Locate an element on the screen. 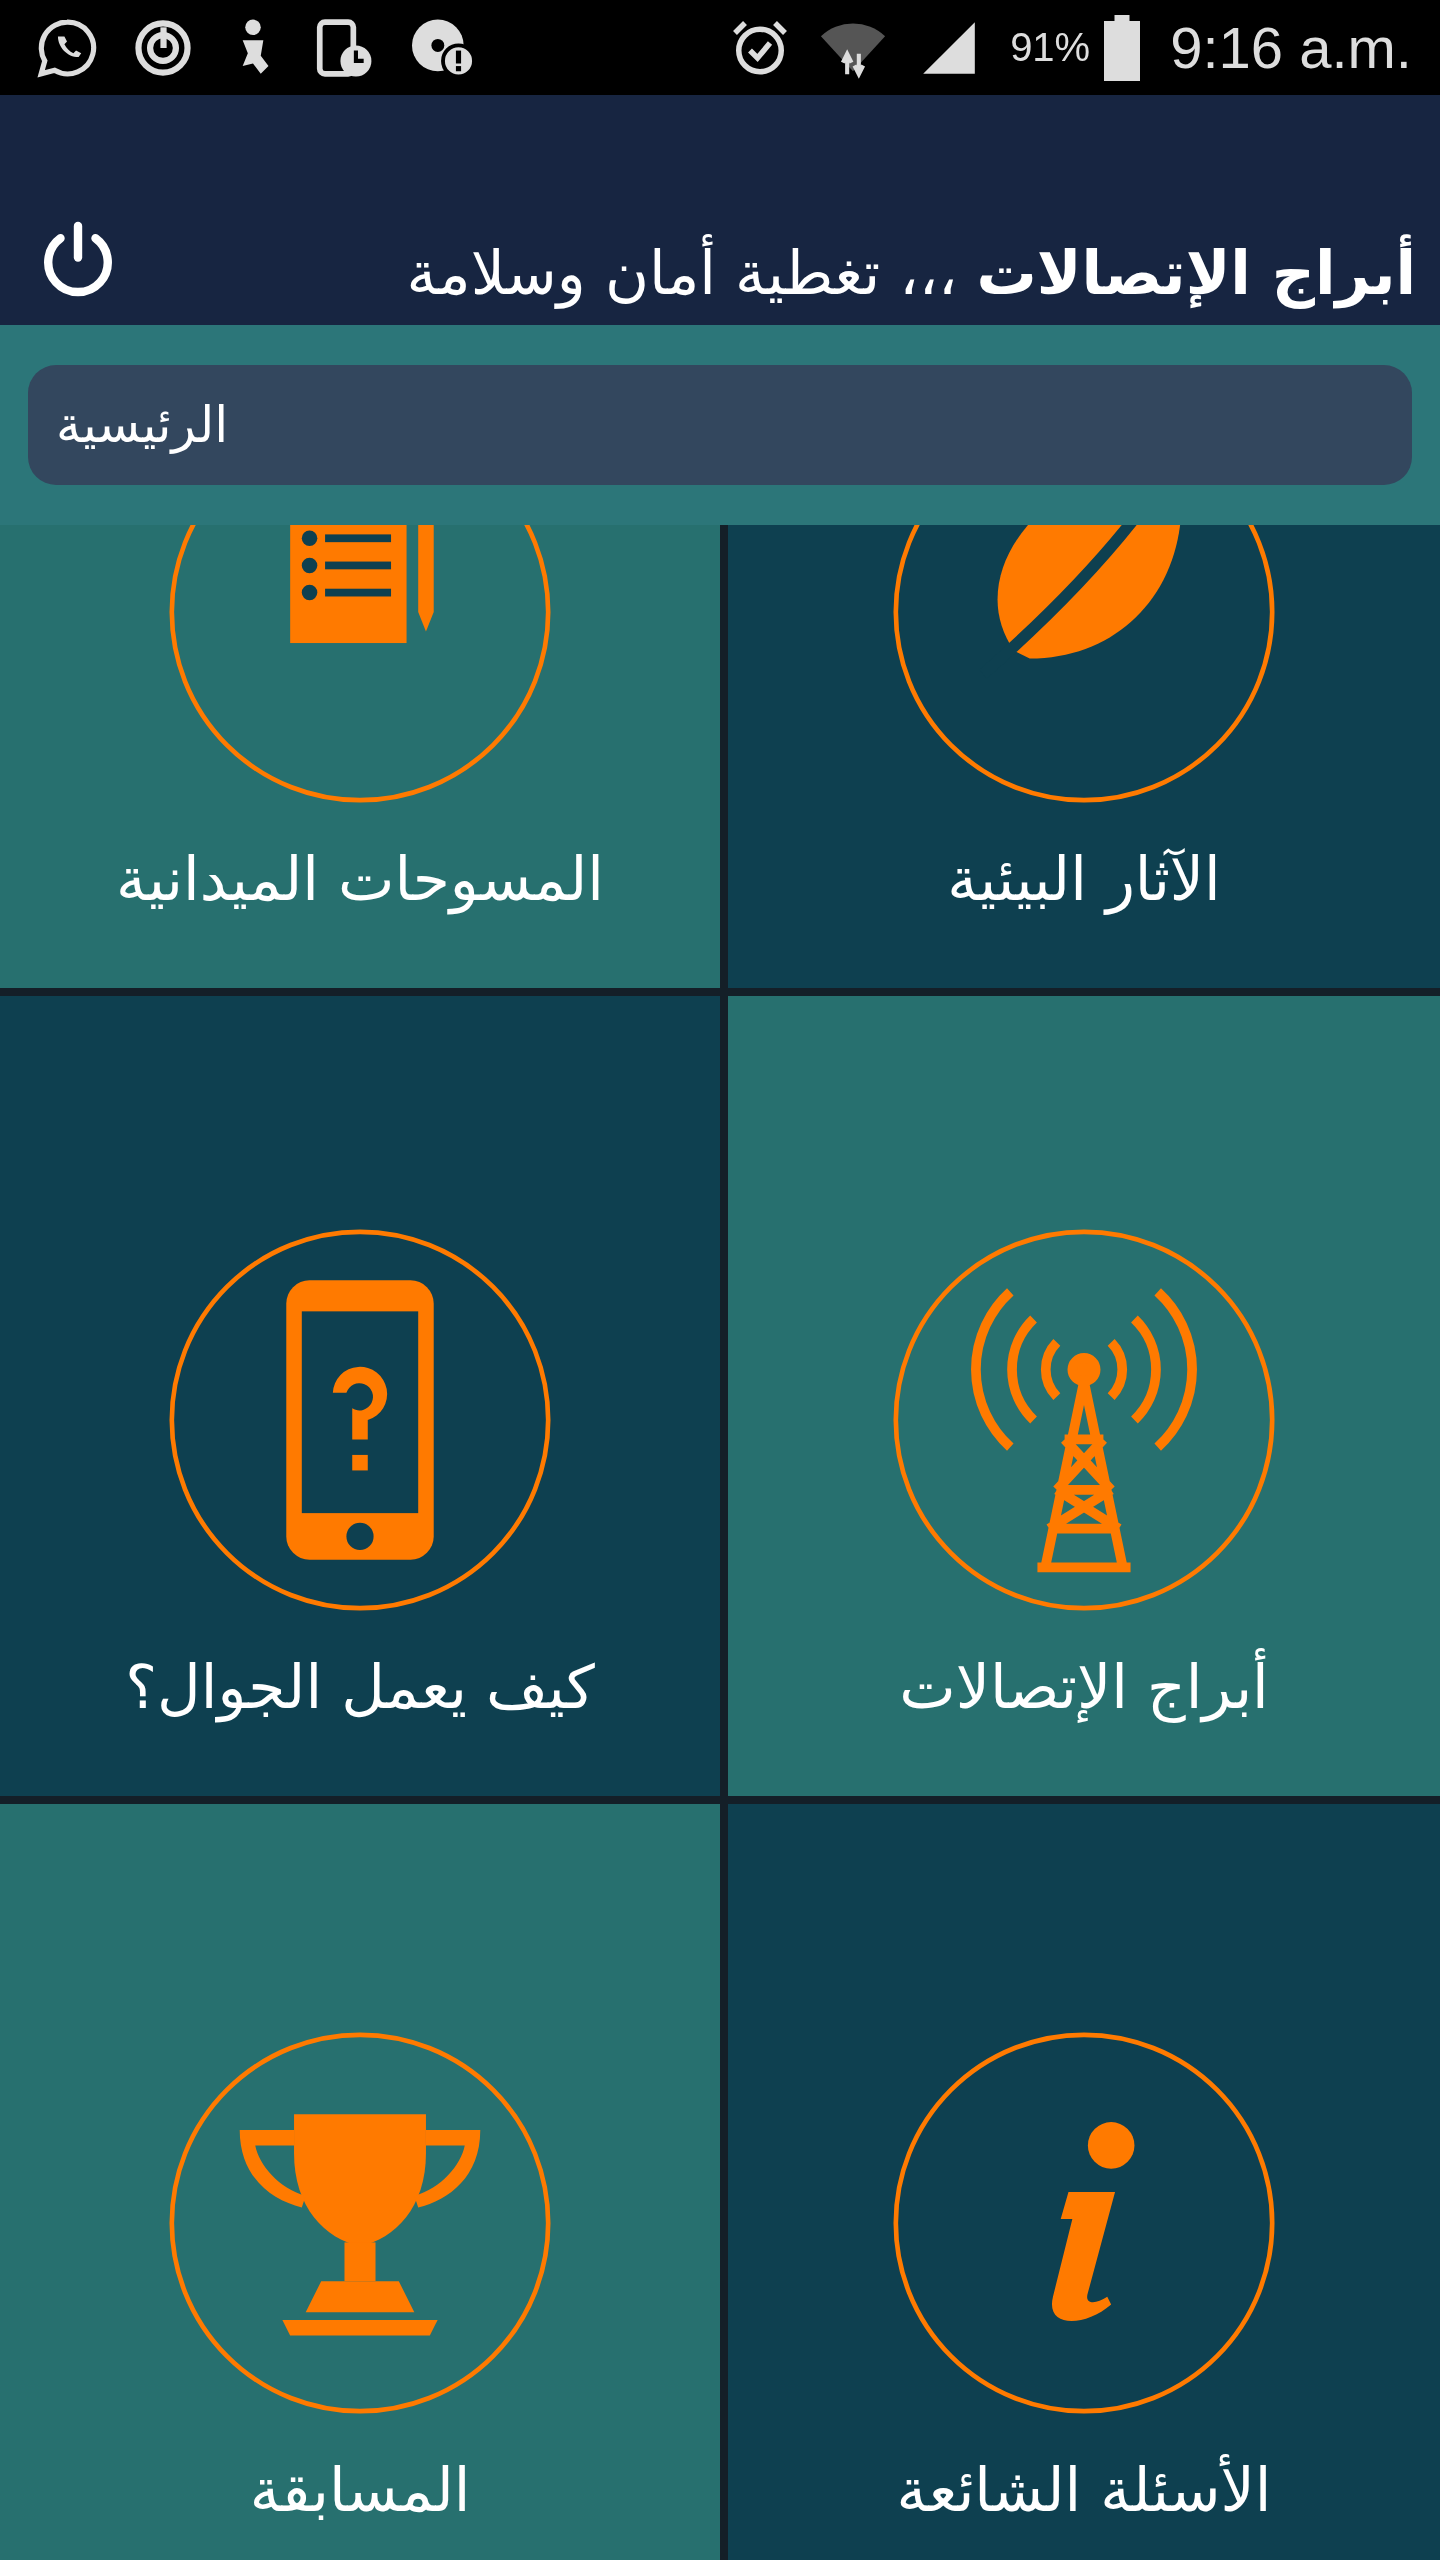  battery-icon is located at coordinates (1122, 47).